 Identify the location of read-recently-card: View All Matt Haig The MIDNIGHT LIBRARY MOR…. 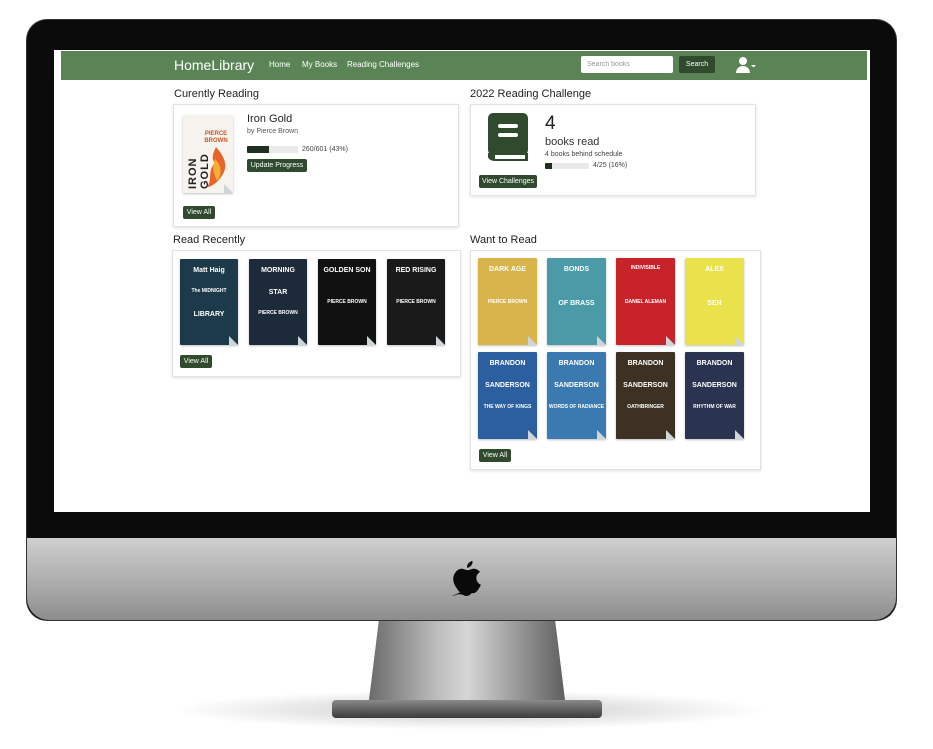
(316, 313).